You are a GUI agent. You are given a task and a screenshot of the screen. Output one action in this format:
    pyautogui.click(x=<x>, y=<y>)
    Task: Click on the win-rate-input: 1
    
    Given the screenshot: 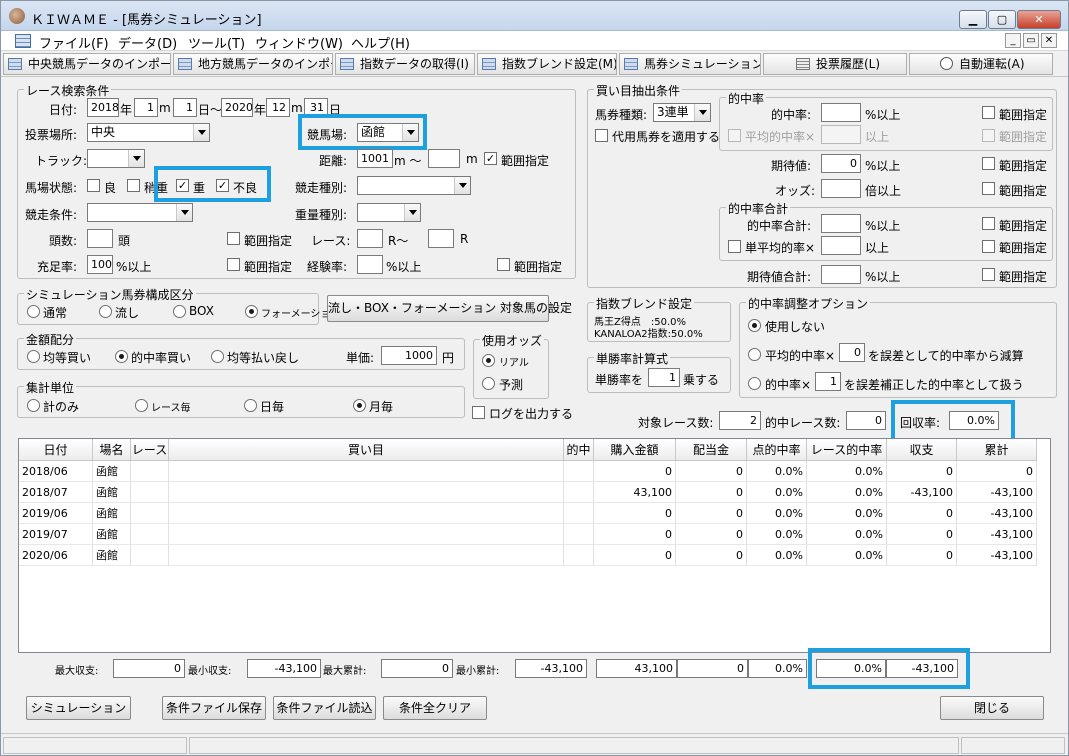 What is the action you would take?
    pyautogui.click(x=664, y=377)
    